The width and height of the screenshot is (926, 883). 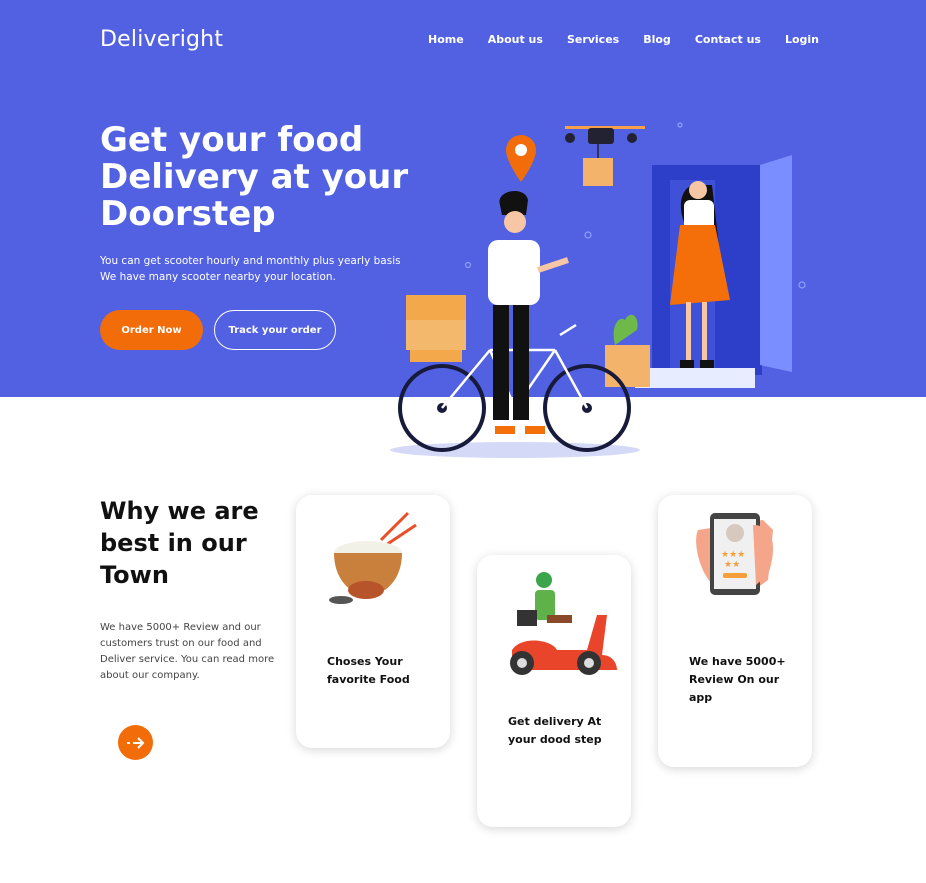 I want to click on delivery-man-figure, so click(x=528, y=312).